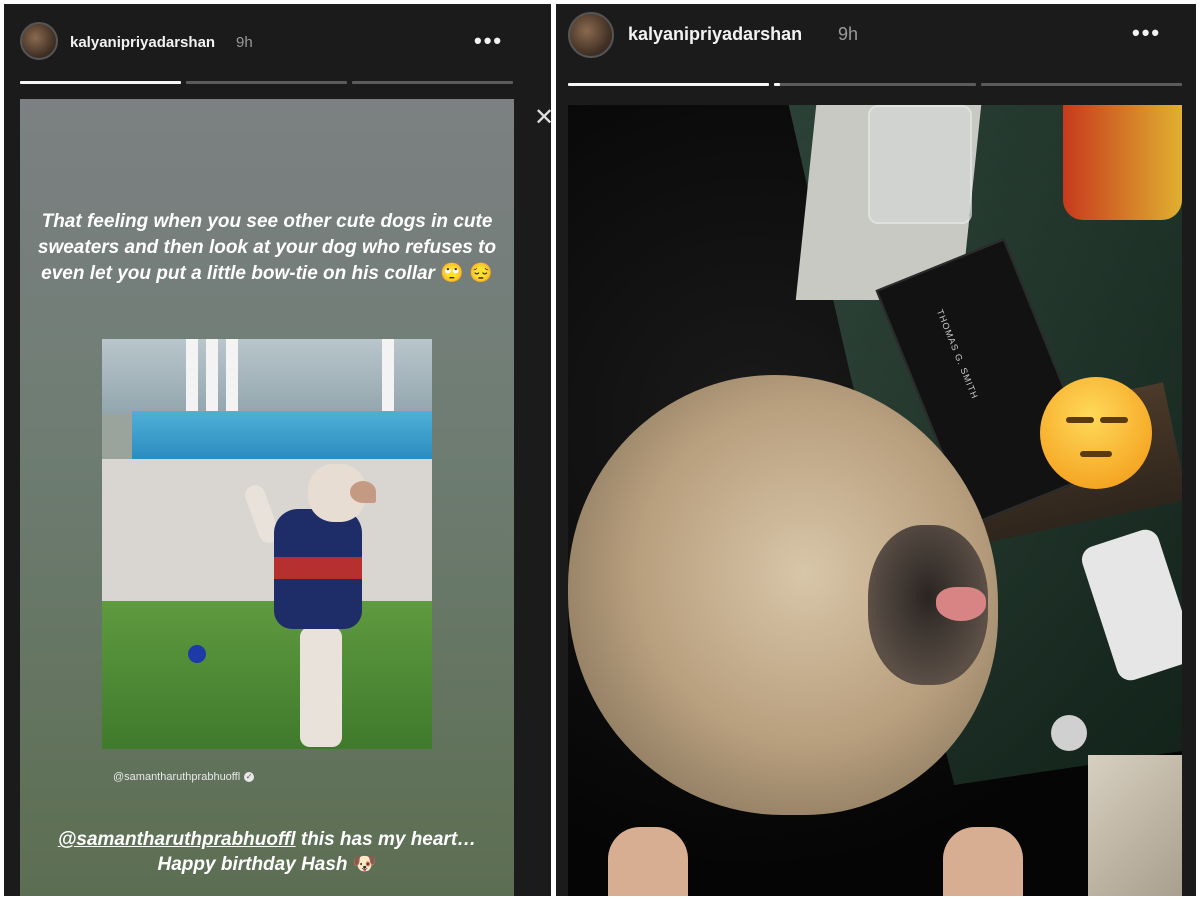 This screenshot has width=1200, height=900. What do you see at coordinates (249, 777) in the screenshot?
I see `verified-badge-icon: ✓` at bounding box center [249, 777].